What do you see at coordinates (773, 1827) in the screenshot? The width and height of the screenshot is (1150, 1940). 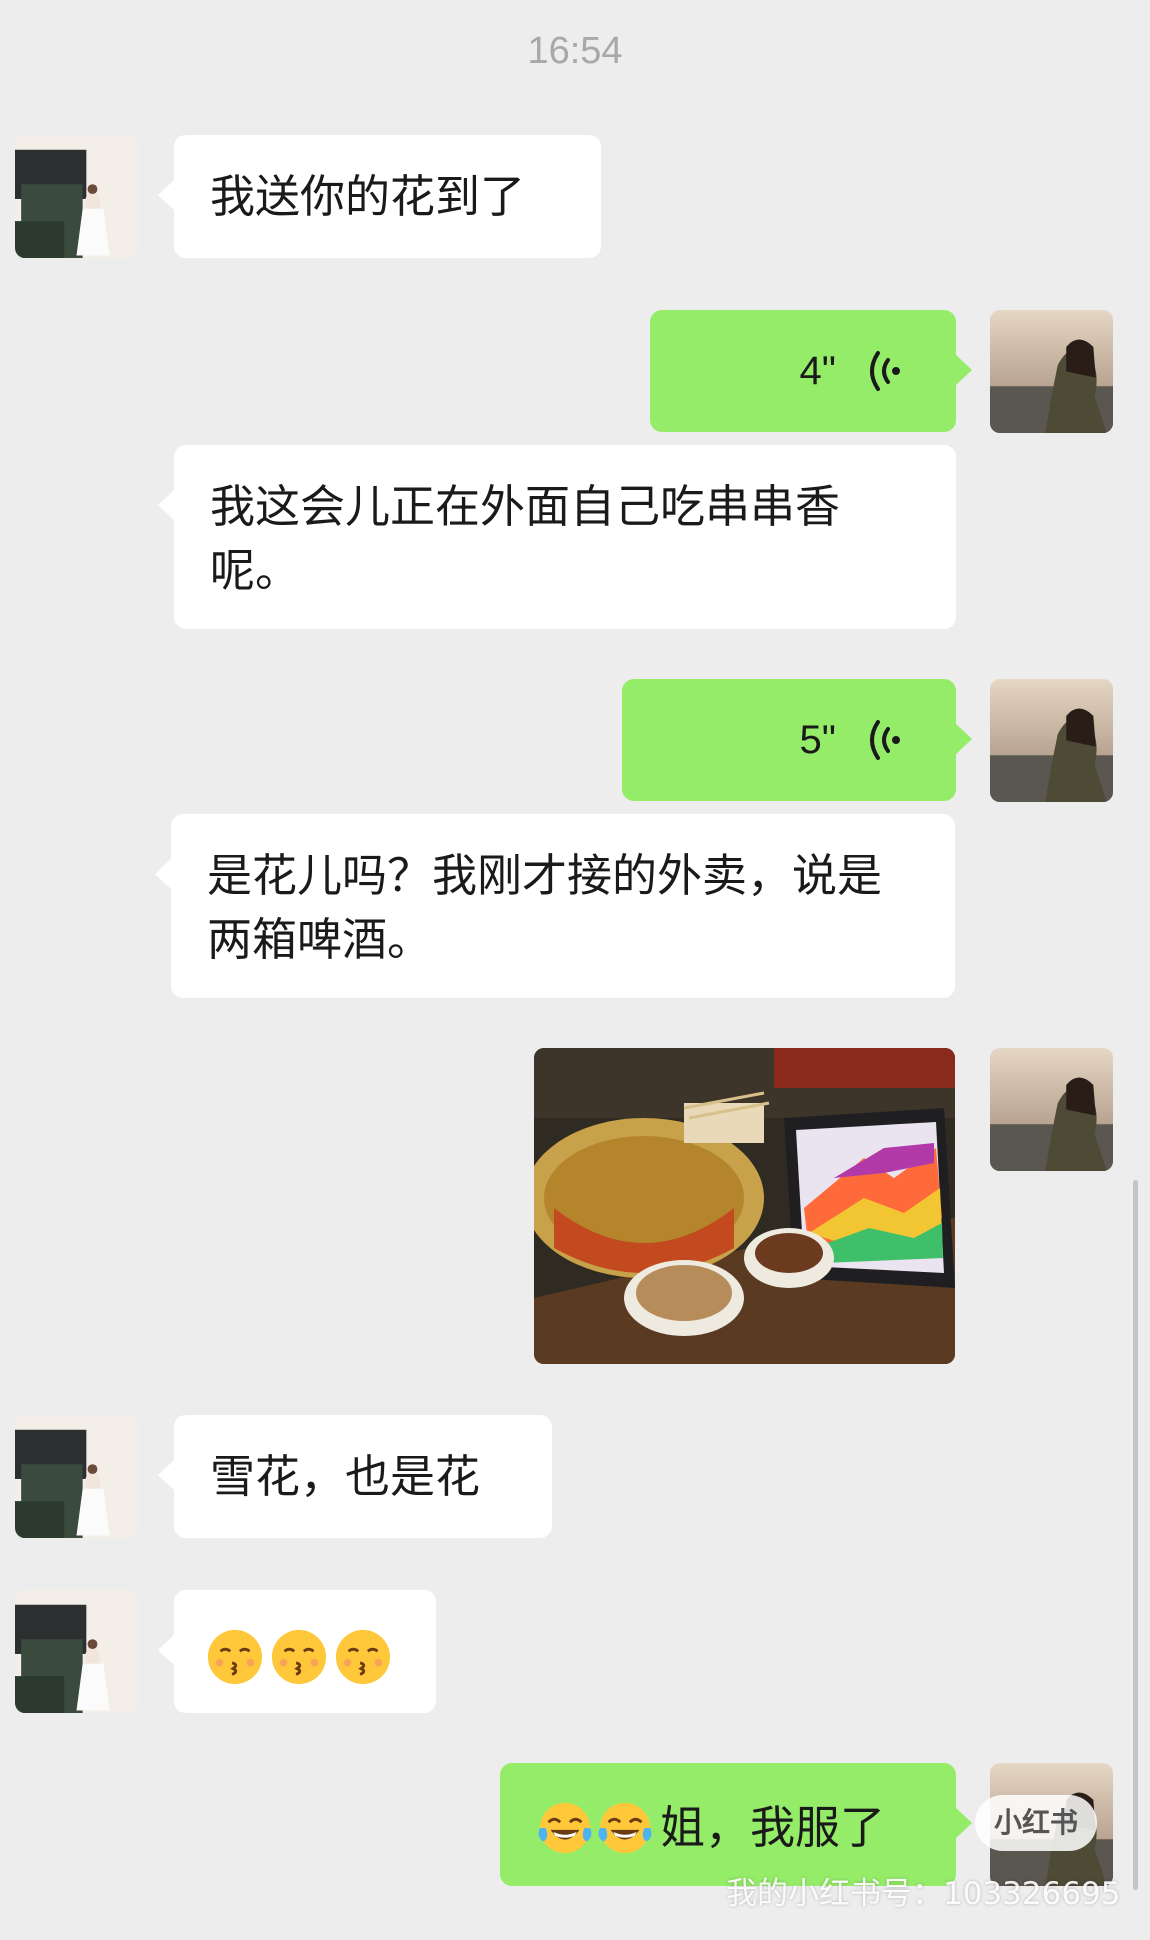 I see `message-text: 姐，我服了` at bounding box center [773, 1827].